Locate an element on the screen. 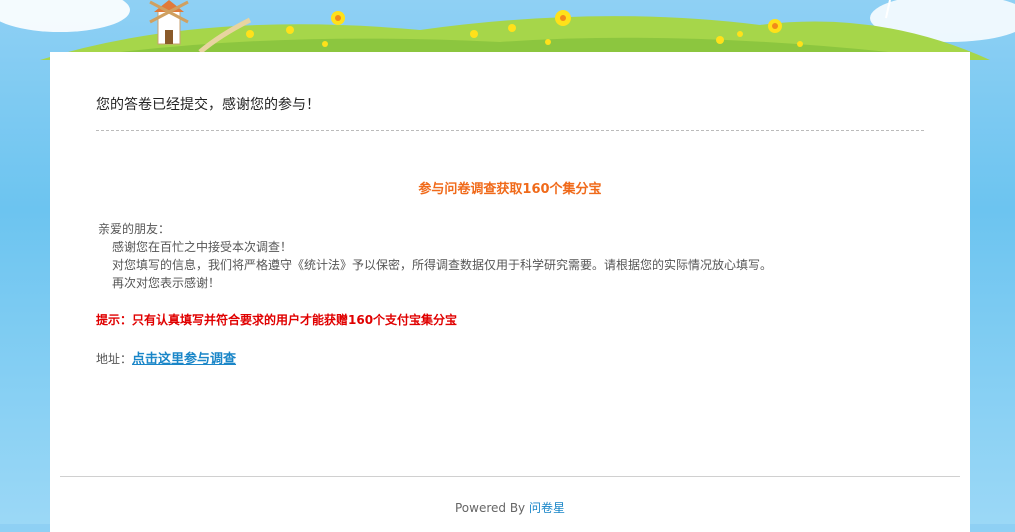  tip-text: 提示：只有认真填写并符合要求的用户才能获赠160个支付宝集分宝 is located at coordinates (277, 320).